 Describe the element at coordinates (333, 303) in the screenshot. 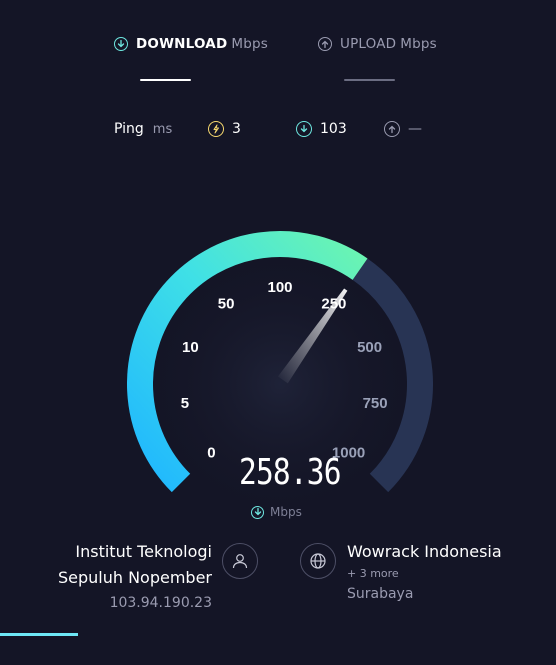

I see `gauge-tick-label: 250` at that location.